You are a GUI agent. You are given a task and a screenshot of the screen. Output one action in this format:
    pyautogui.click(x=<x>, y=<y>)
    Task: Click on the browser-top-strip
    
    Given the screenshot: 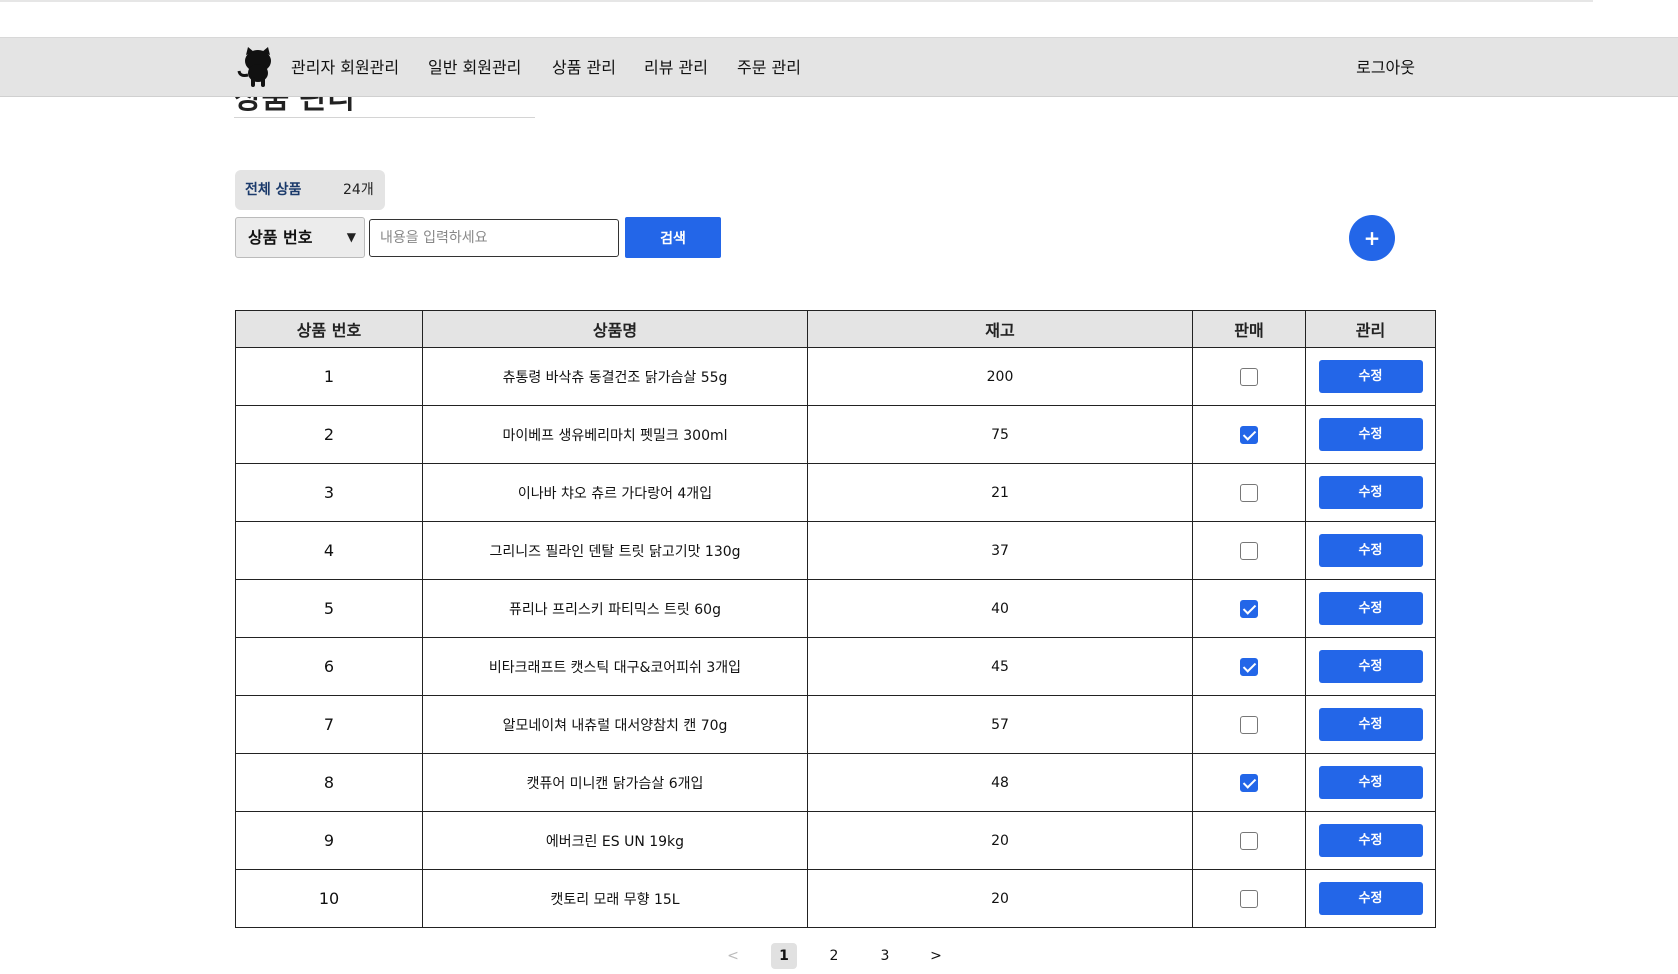 What is the action you would take?
    pyautogui.click(x=796, y=1)
    